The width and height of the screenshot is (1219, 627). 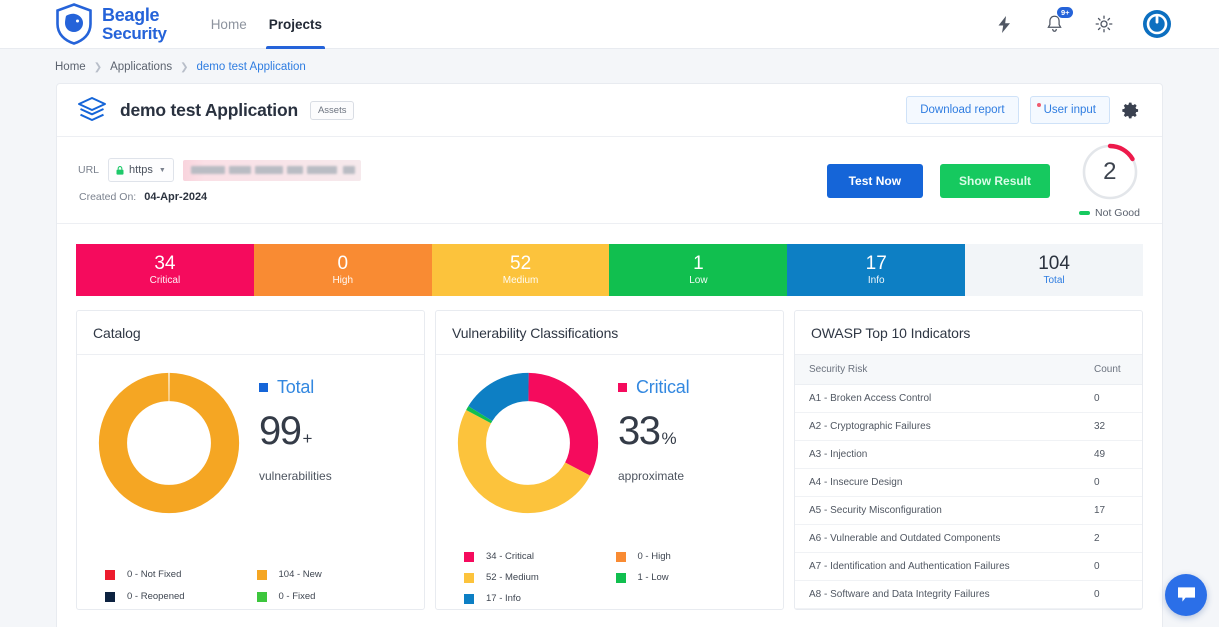 What do you see at coordinates (520, 281) in the screenshot?
I see `severity-label: Medium` at bounding box center [520, 281].